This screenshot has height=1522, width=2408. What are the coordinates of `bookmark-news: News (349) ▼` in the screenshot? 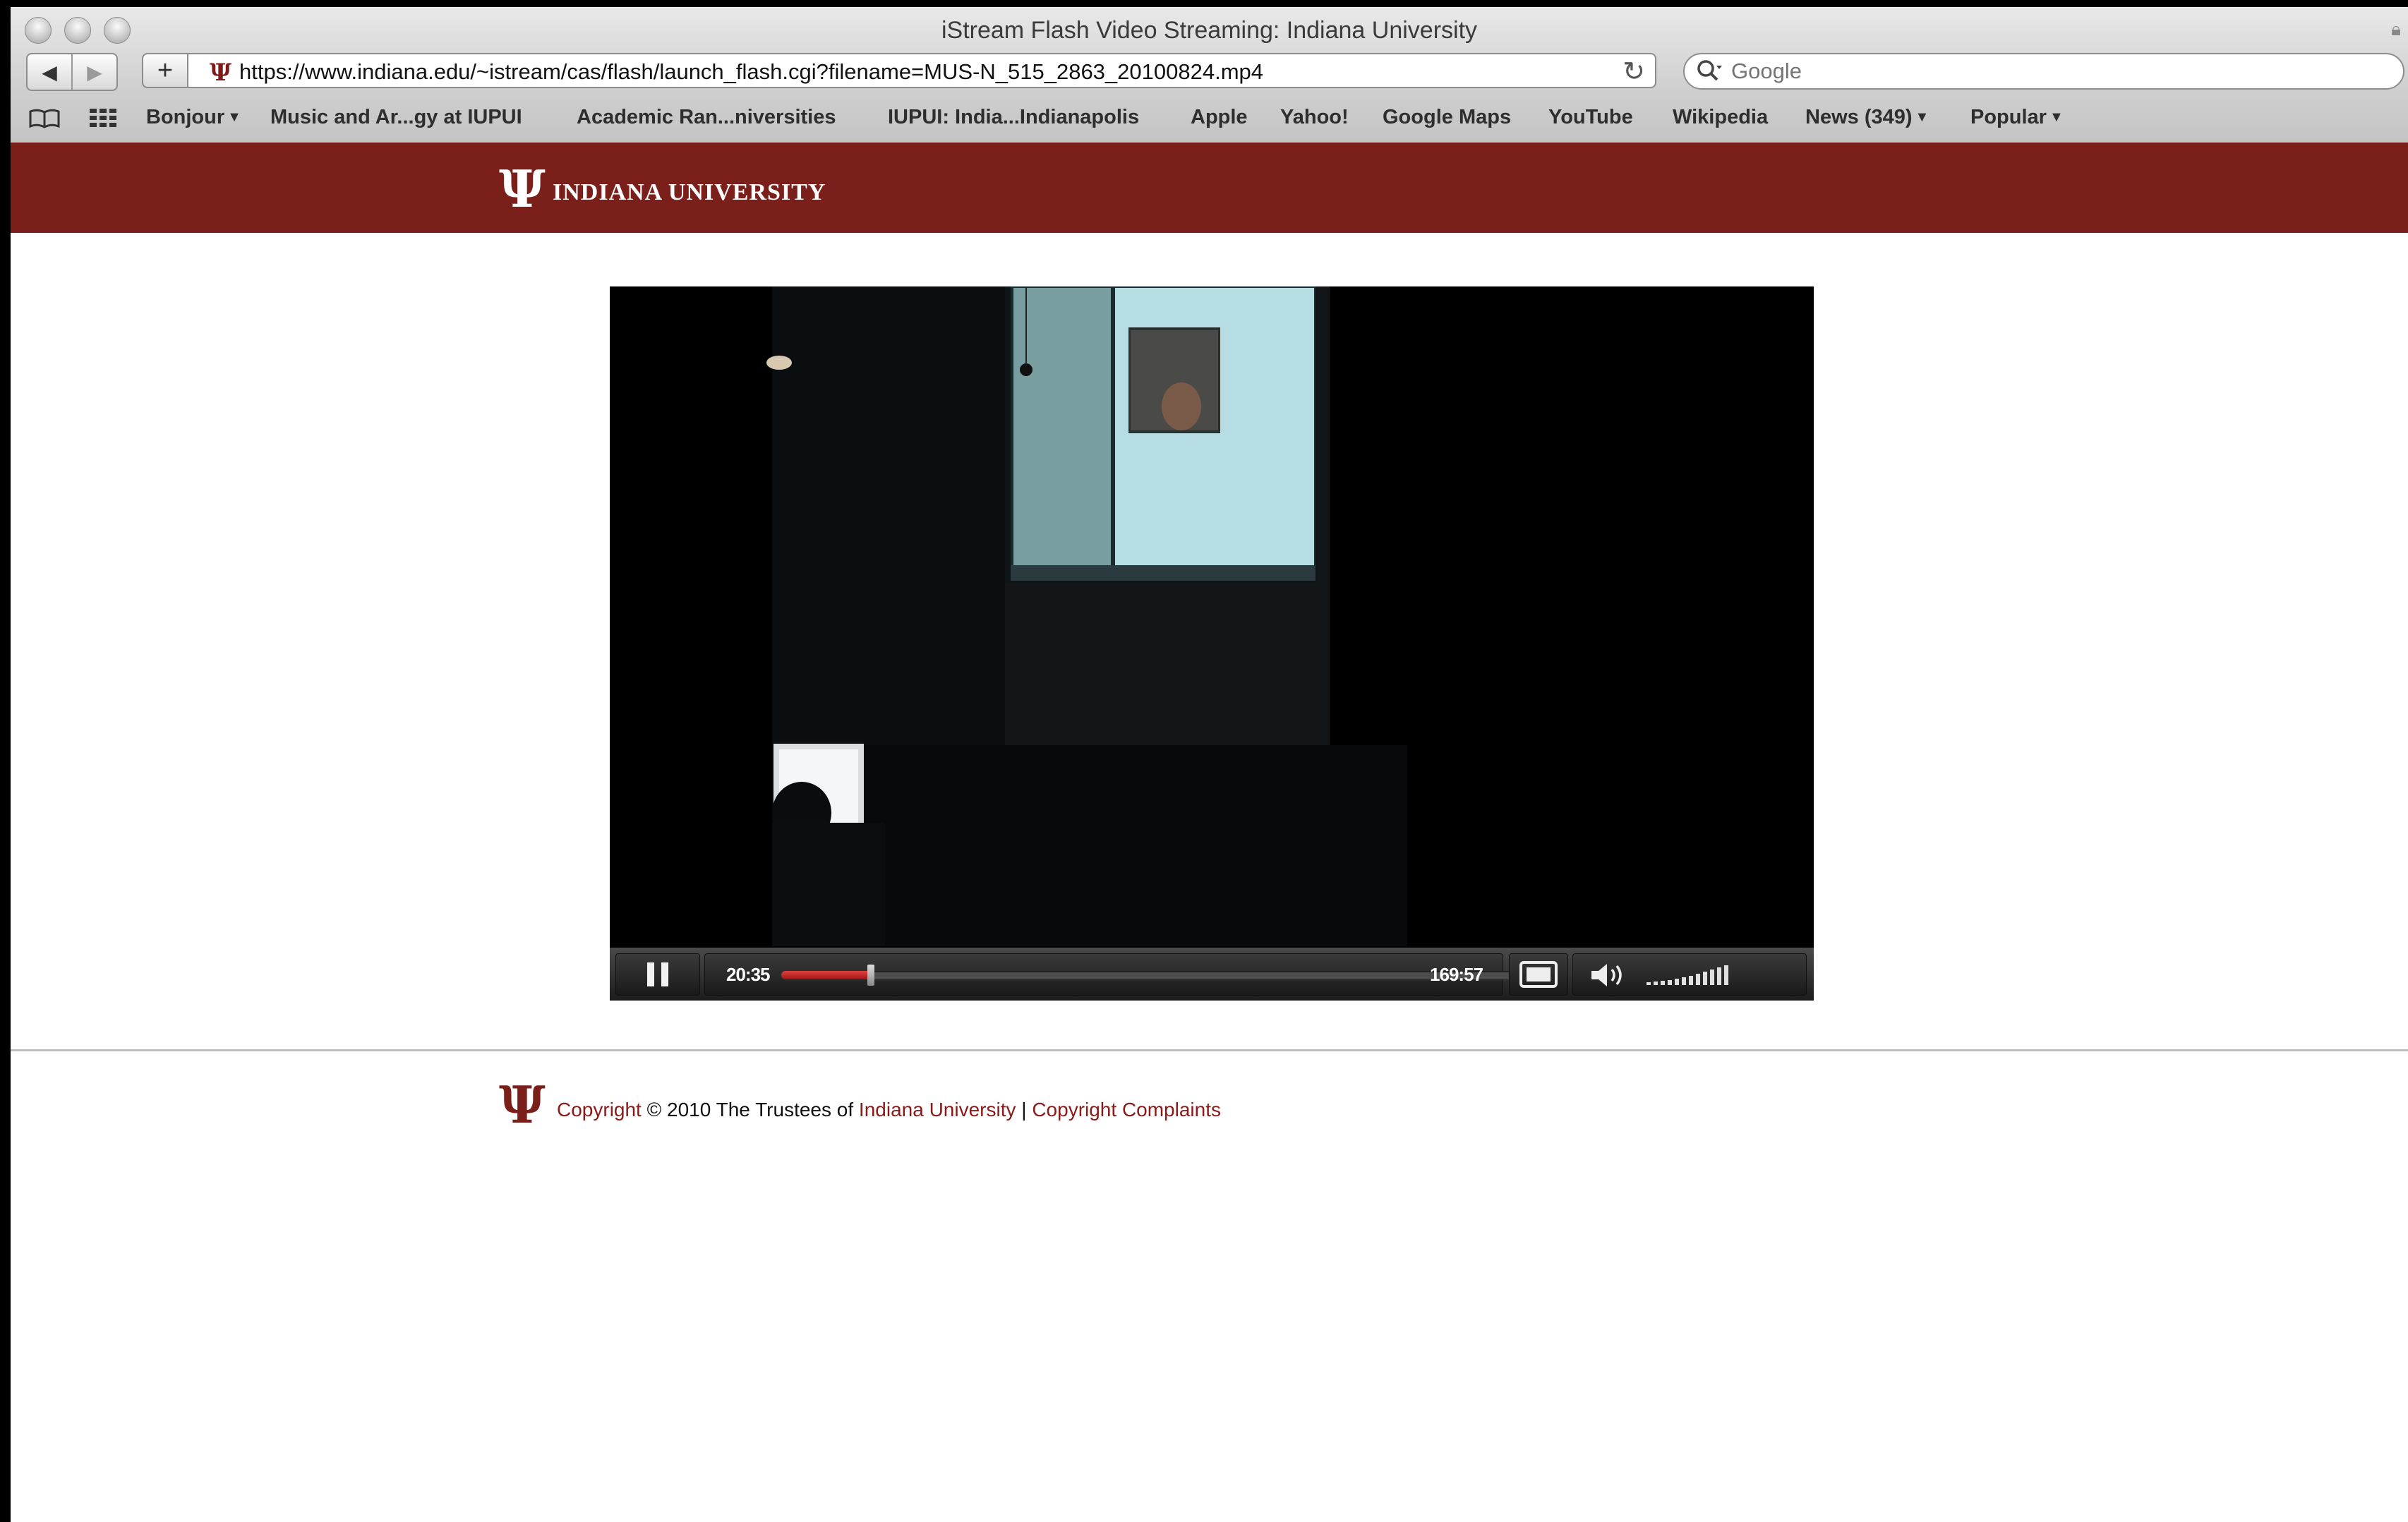 It's located at (1867, 117).